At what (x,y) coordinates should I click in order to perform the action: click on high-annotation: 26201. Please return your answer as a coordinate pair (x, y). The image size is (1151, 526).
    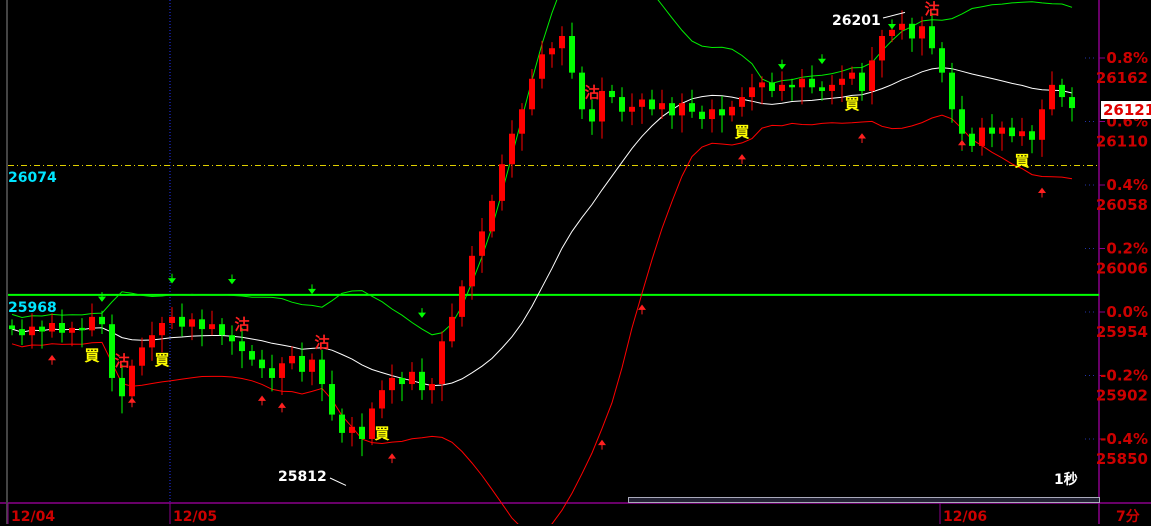
    Looking at the image, I should click on (856, 21).